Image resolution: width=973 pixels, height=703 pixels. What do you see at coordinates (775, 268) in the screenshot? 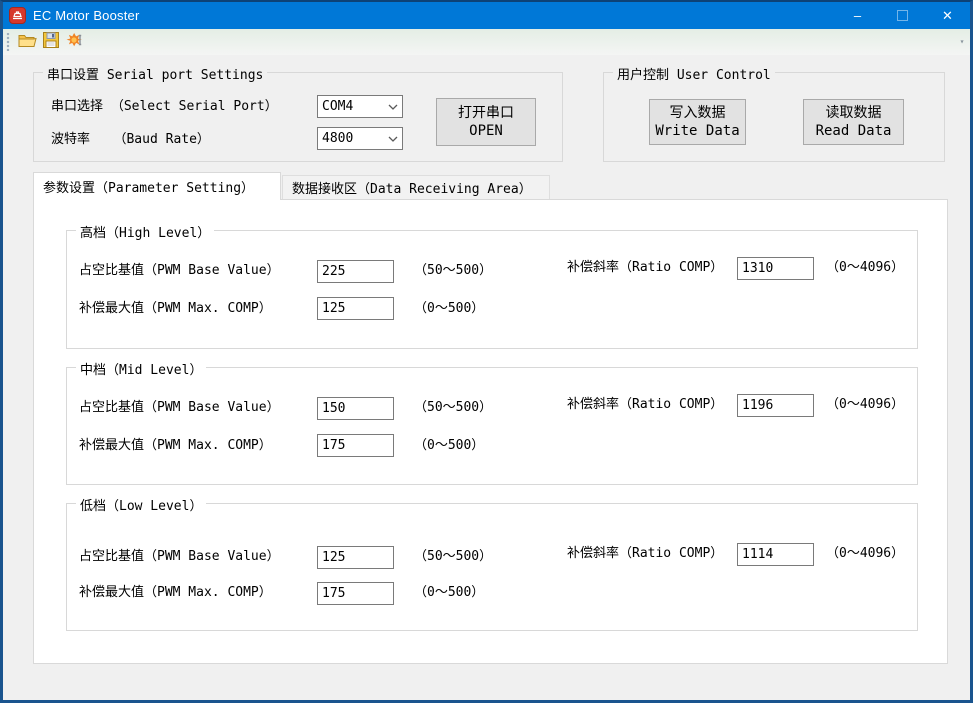
I see `high-ratio-comp-input` at bounding box center [775, 268].